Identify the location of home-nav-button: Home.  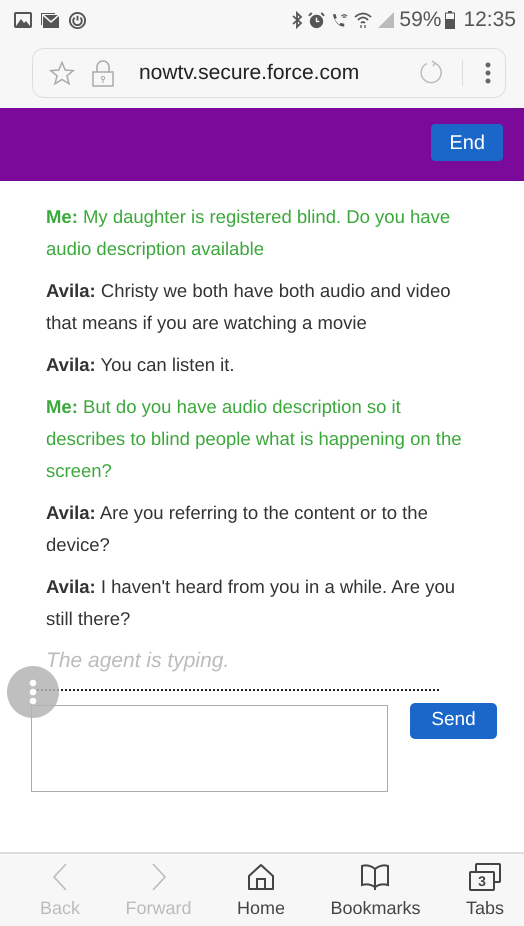
(260, 890).